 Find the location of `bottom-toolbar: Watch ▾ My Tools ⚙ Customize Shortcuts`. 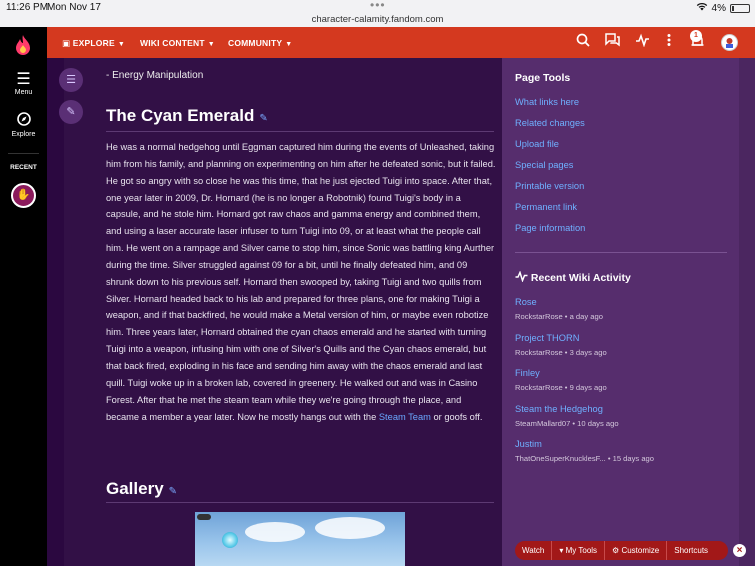

bottom-toolbar: Watch ▾ My Tools ⚙ Customize Shortcuts is located at coordinates (621, 550).